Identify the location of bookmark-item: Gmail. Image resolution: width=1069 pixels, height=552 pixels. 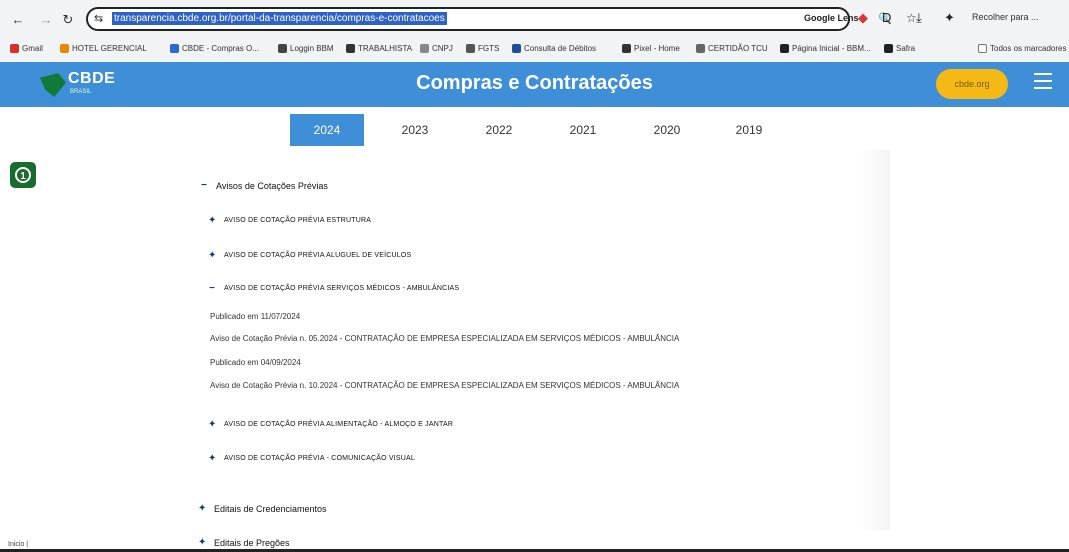
(26, 48).